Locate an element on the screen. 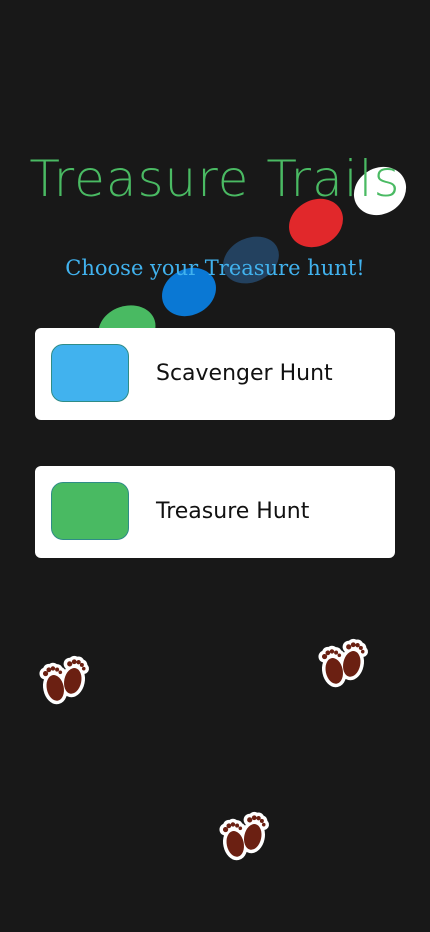  scavenger-hunt-card: Scavenger Hunt is located at coordinates (215, 374).